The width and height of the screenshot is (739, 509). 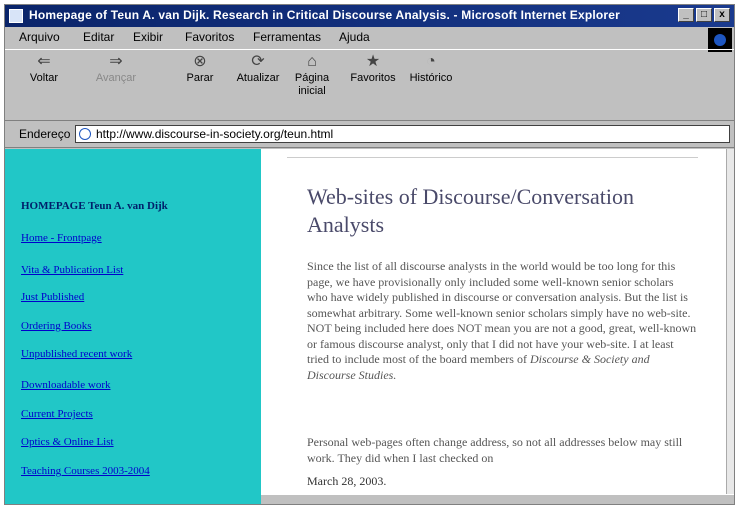 I want to click on sidebar-title: HOMEPAGE Teun A. van Dijk, so click(x=94, y=206).